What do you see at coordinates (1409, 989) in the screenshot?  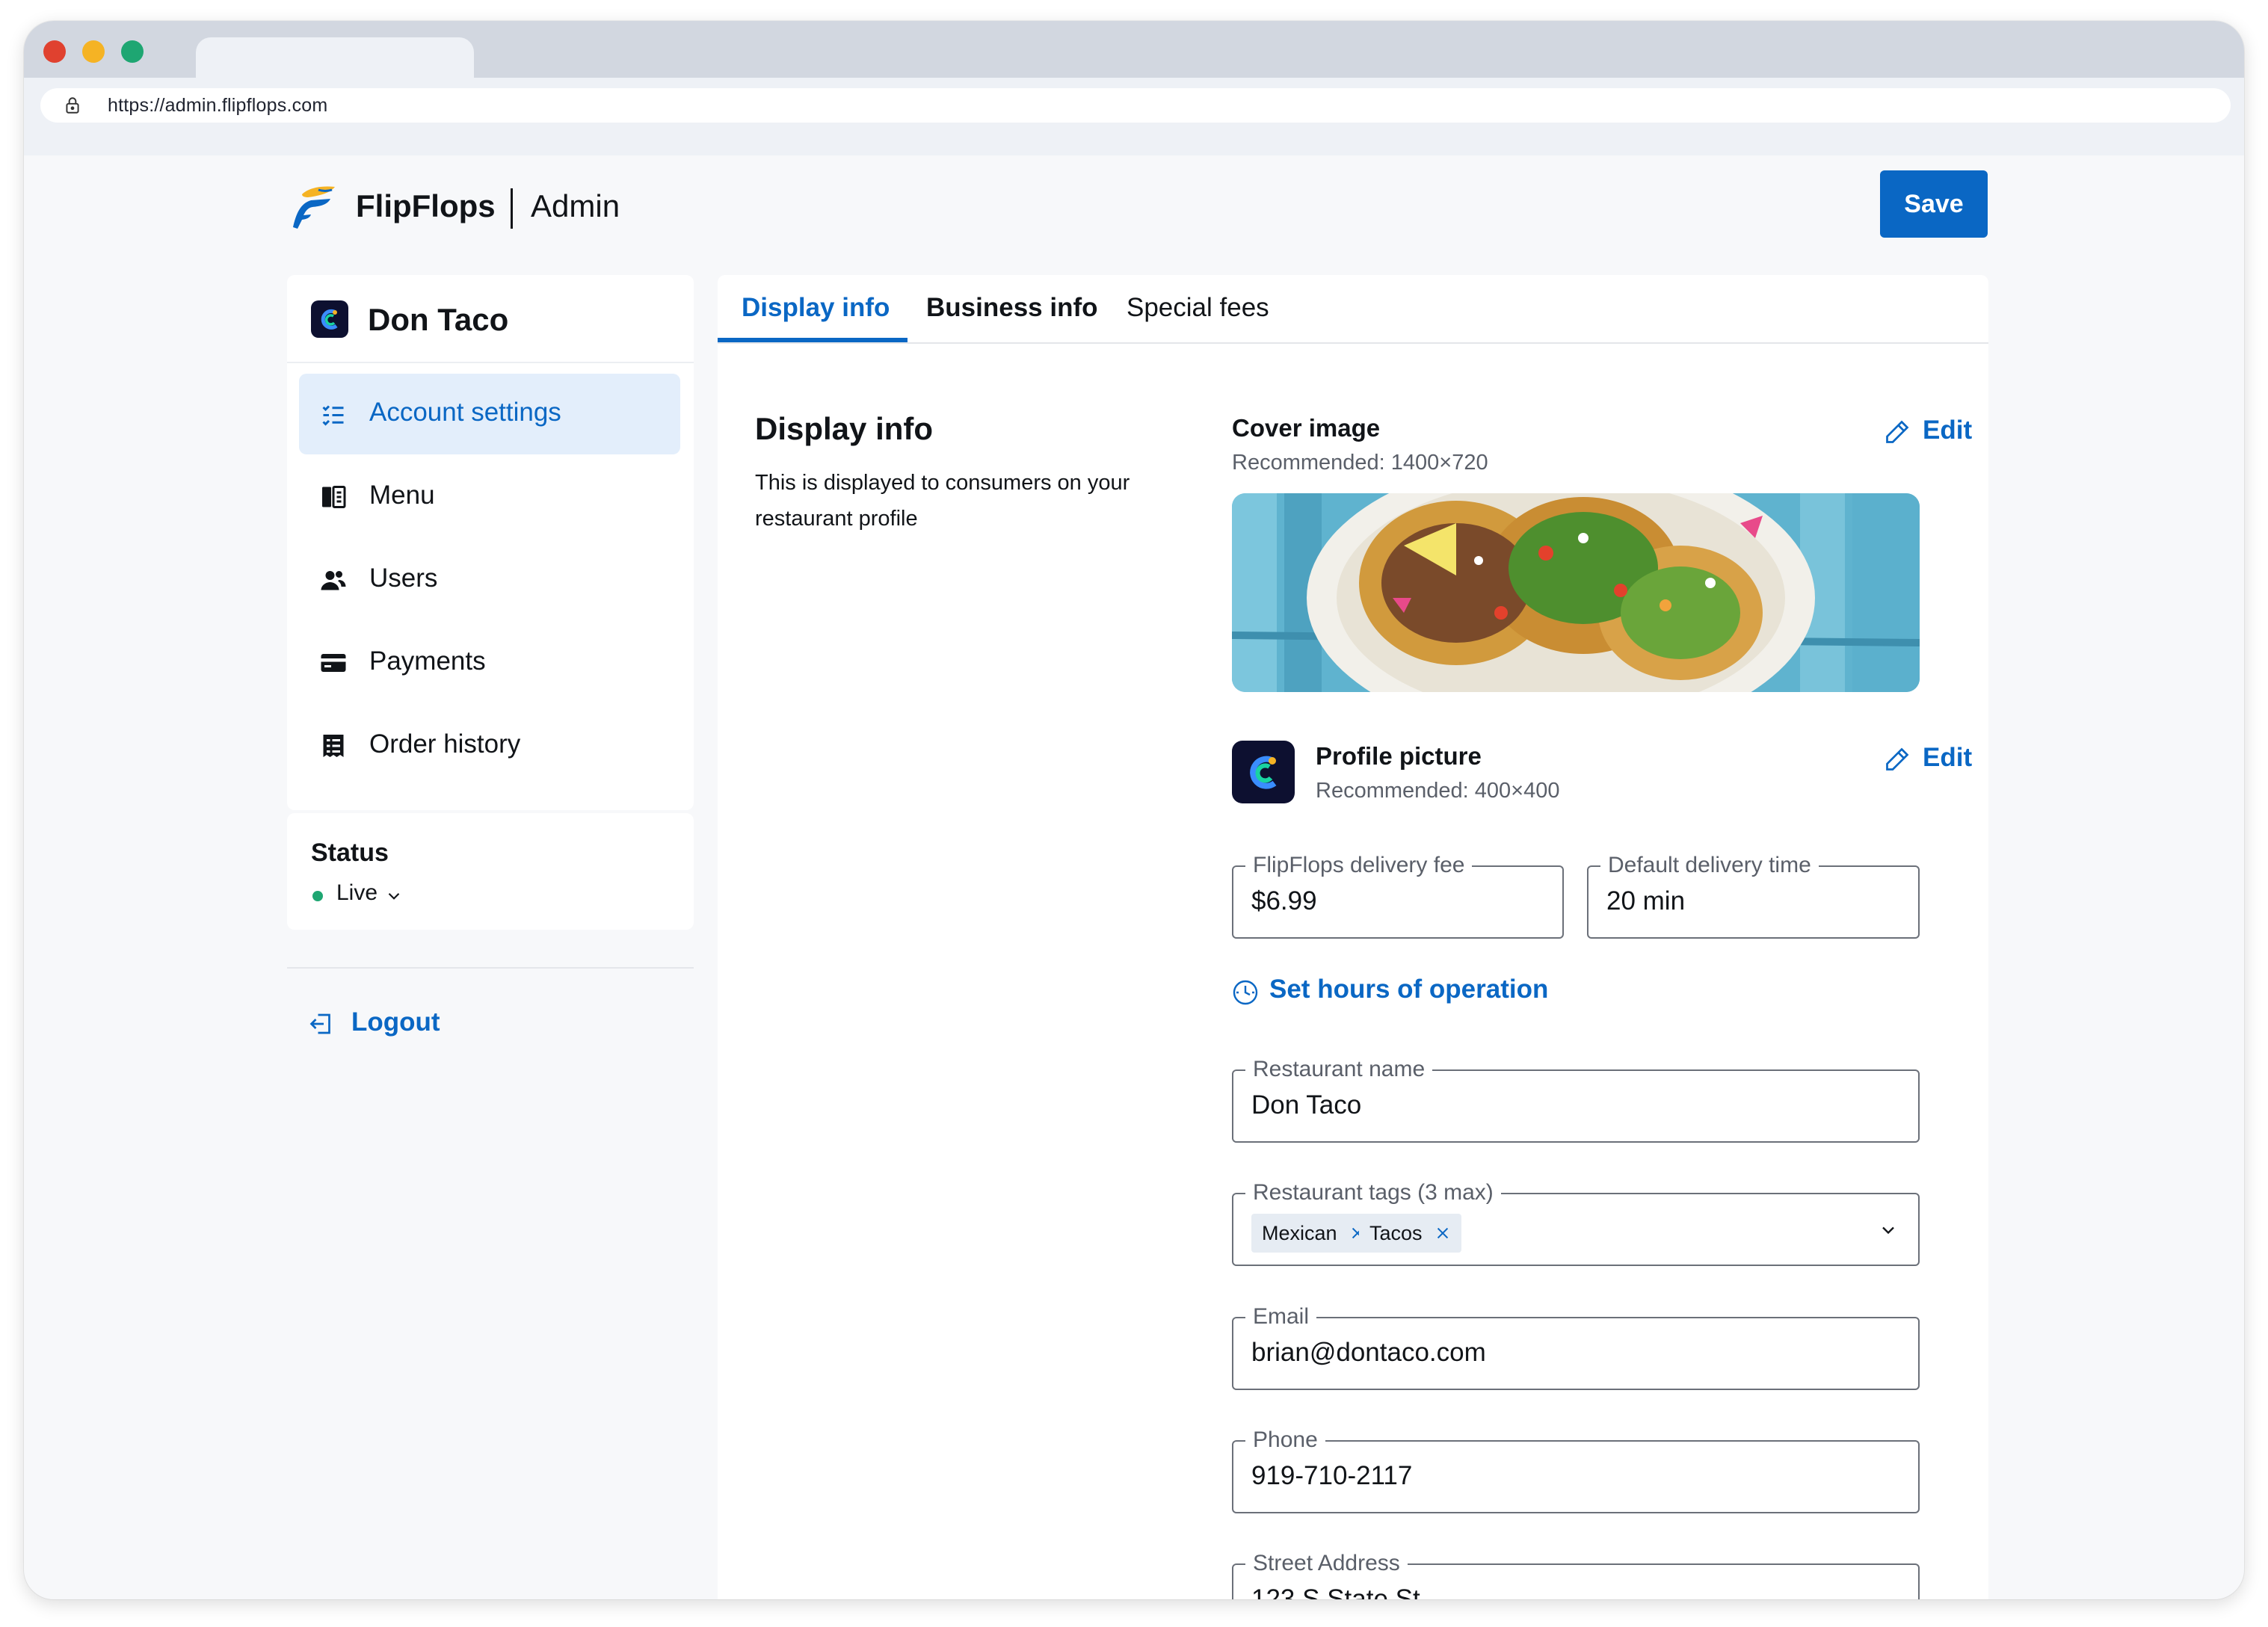 I see `set-hours-label: Set hours of operation` at bounding box center [1409, 989].